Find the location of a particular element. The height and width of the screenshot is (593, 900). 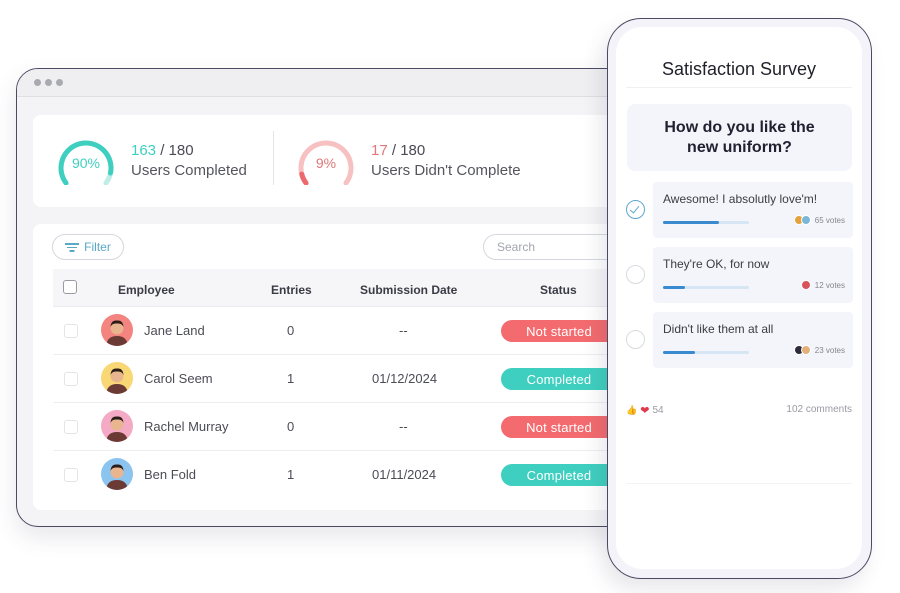

table-header: Employee Entries Submission Date Status is located at coordinates (343, 288).